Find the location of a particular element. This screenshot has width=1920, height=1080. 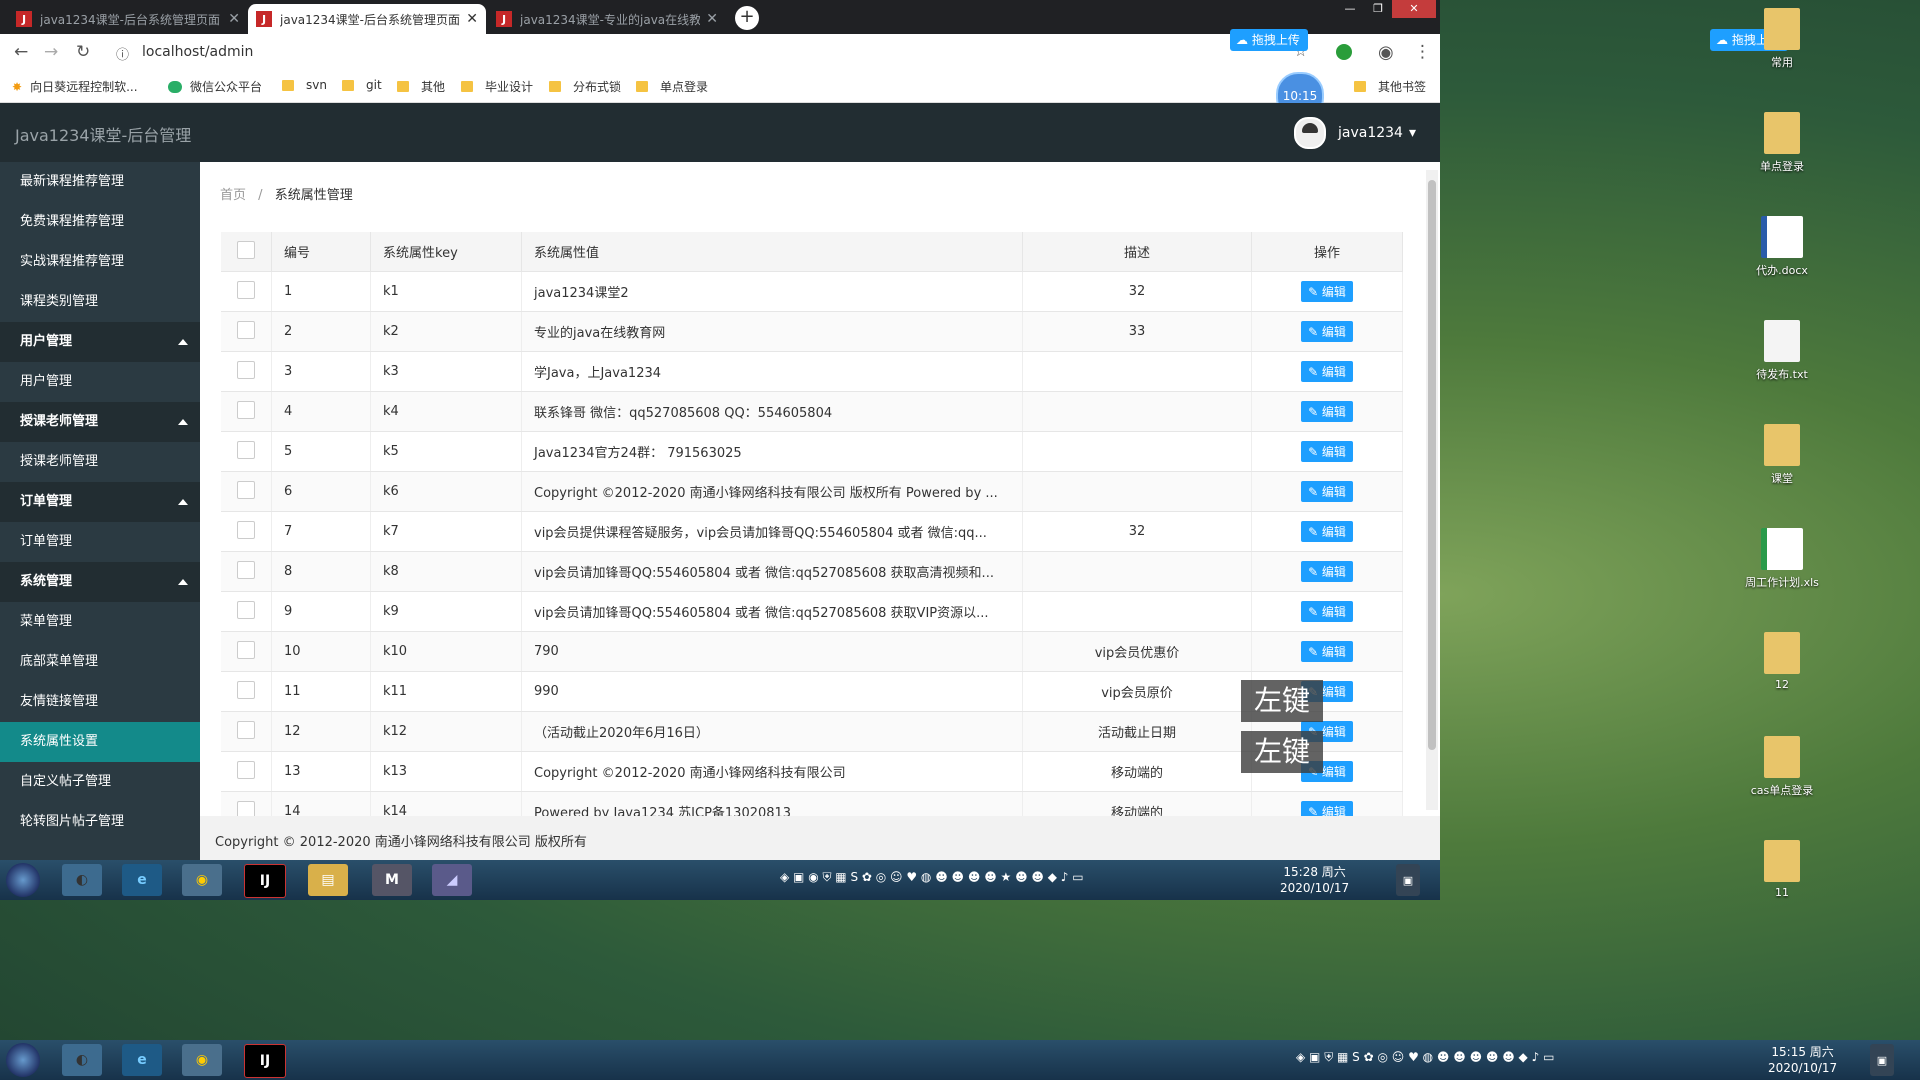

new-tab-button: + is located at coordinates (747, 18).